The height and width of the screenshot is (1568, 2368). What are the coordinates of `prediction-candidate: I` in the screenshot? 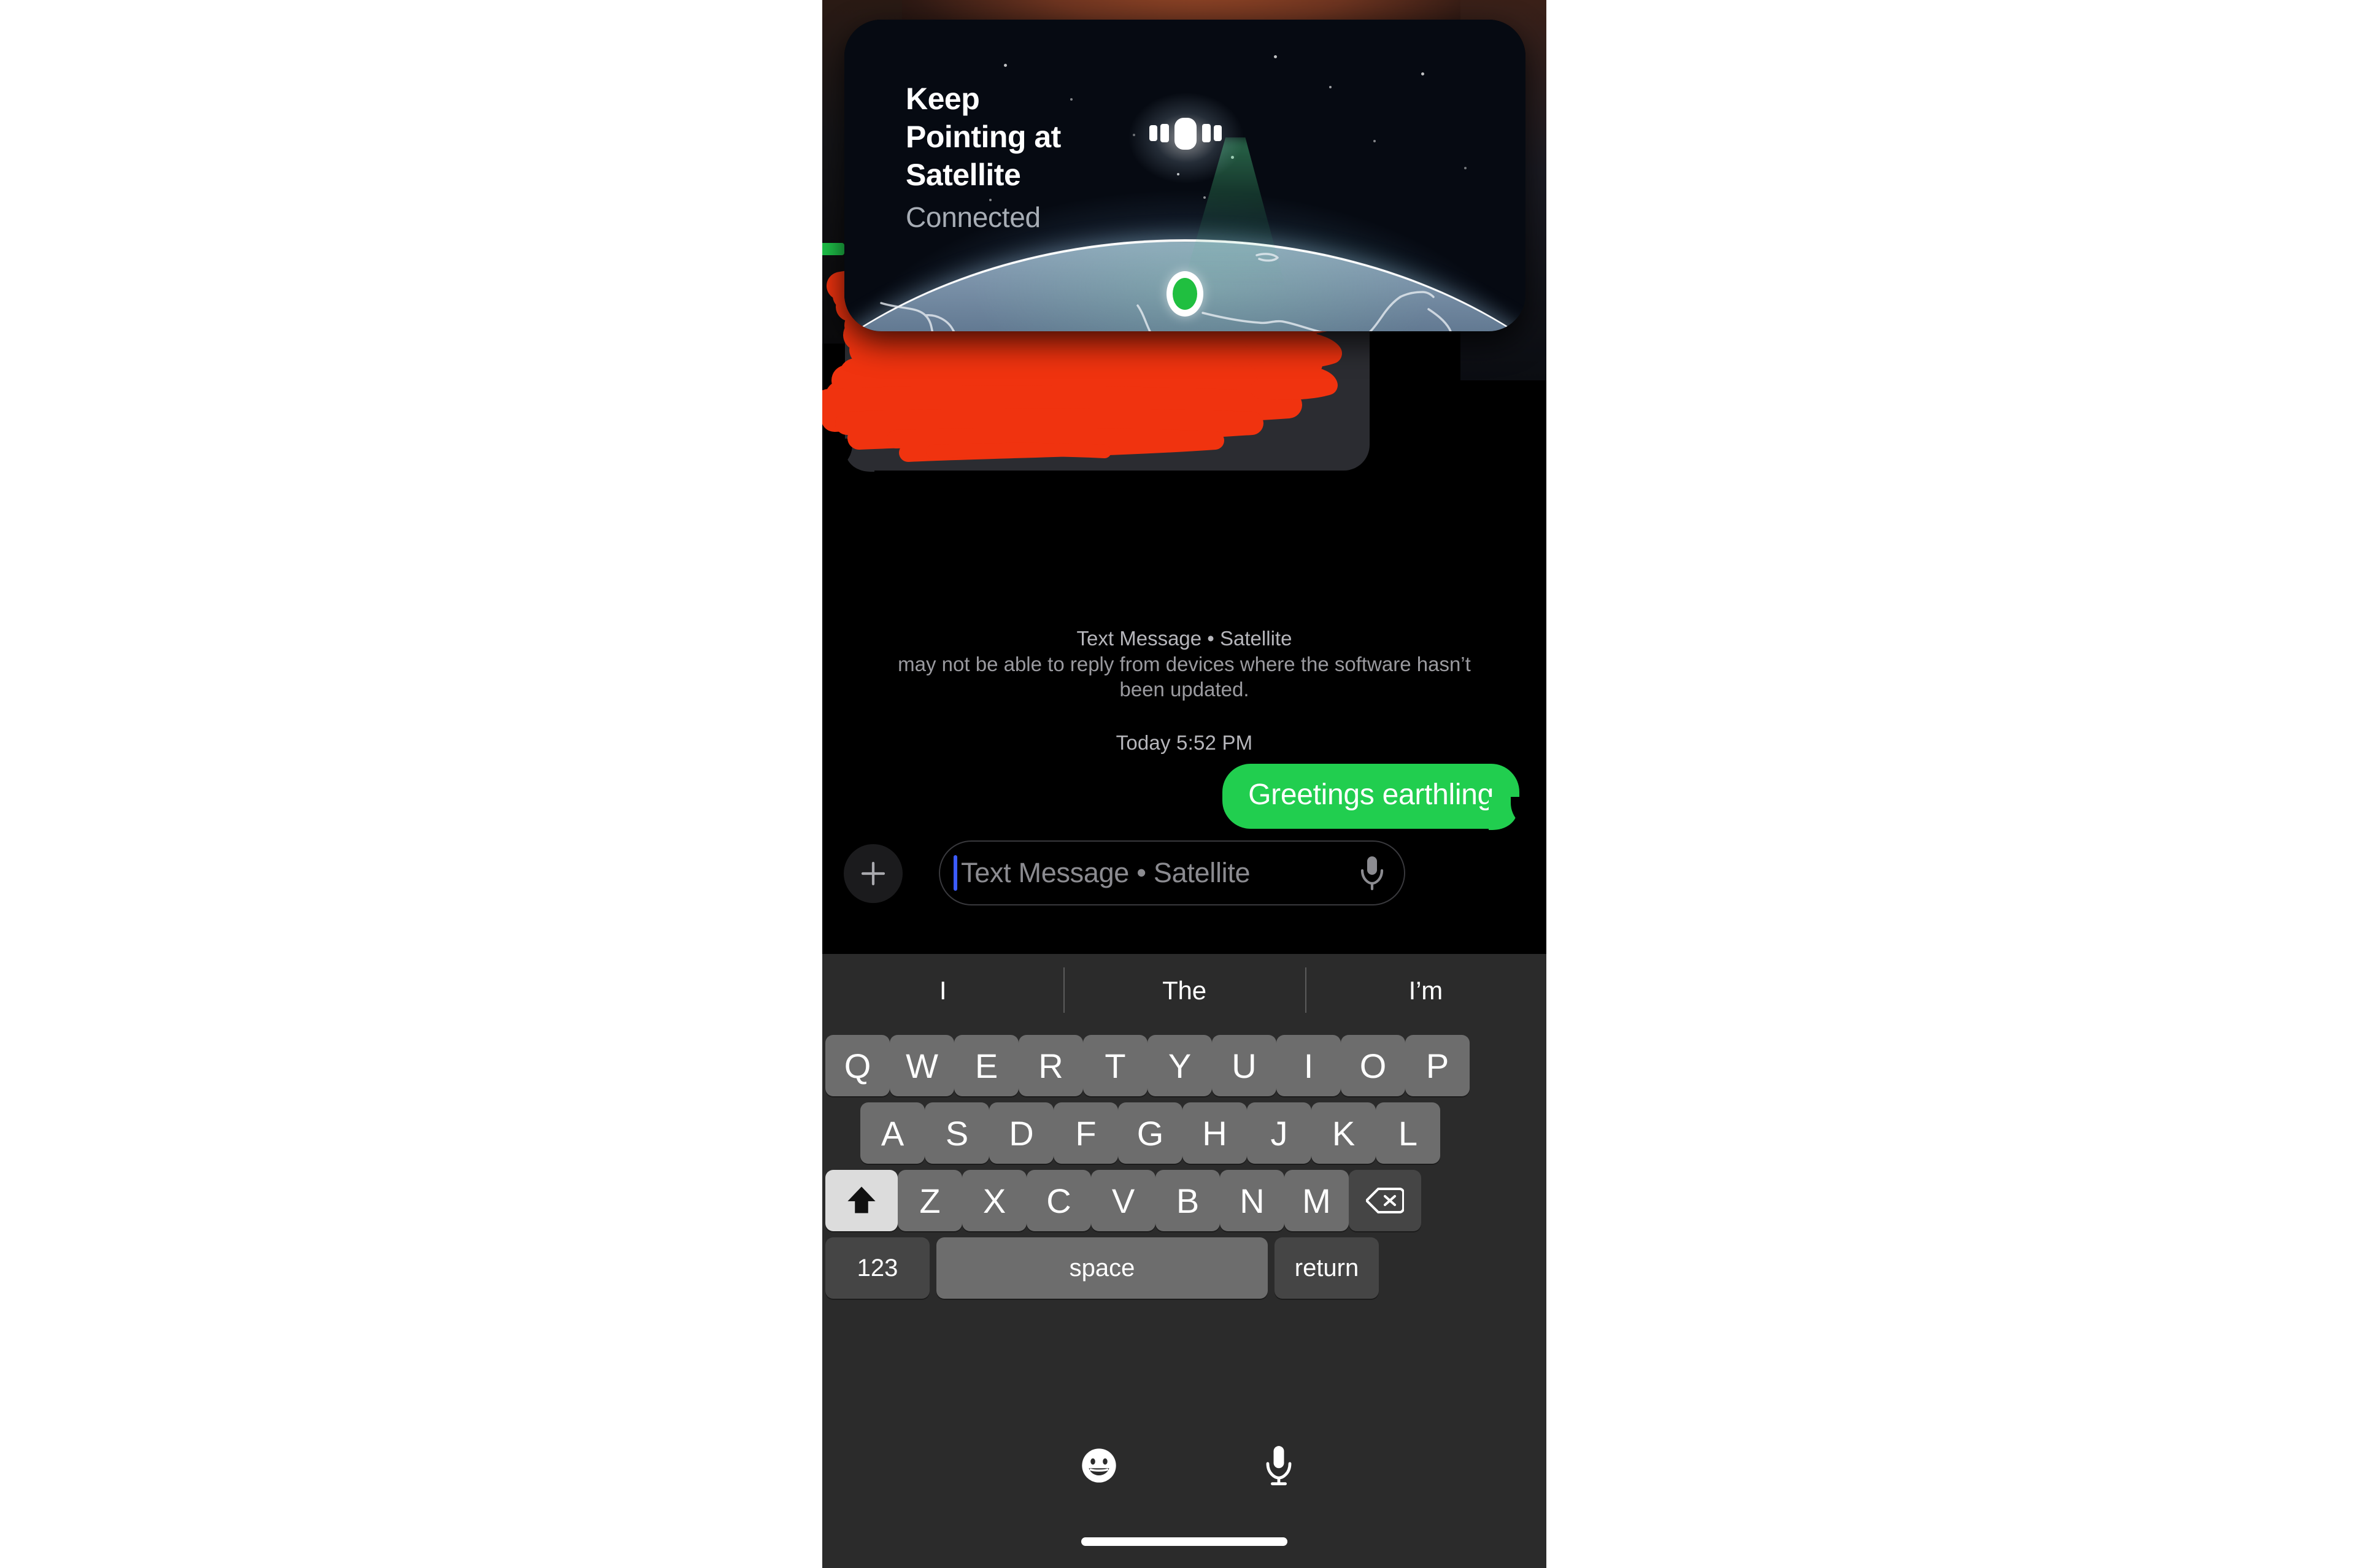 It's located at (942, 991).